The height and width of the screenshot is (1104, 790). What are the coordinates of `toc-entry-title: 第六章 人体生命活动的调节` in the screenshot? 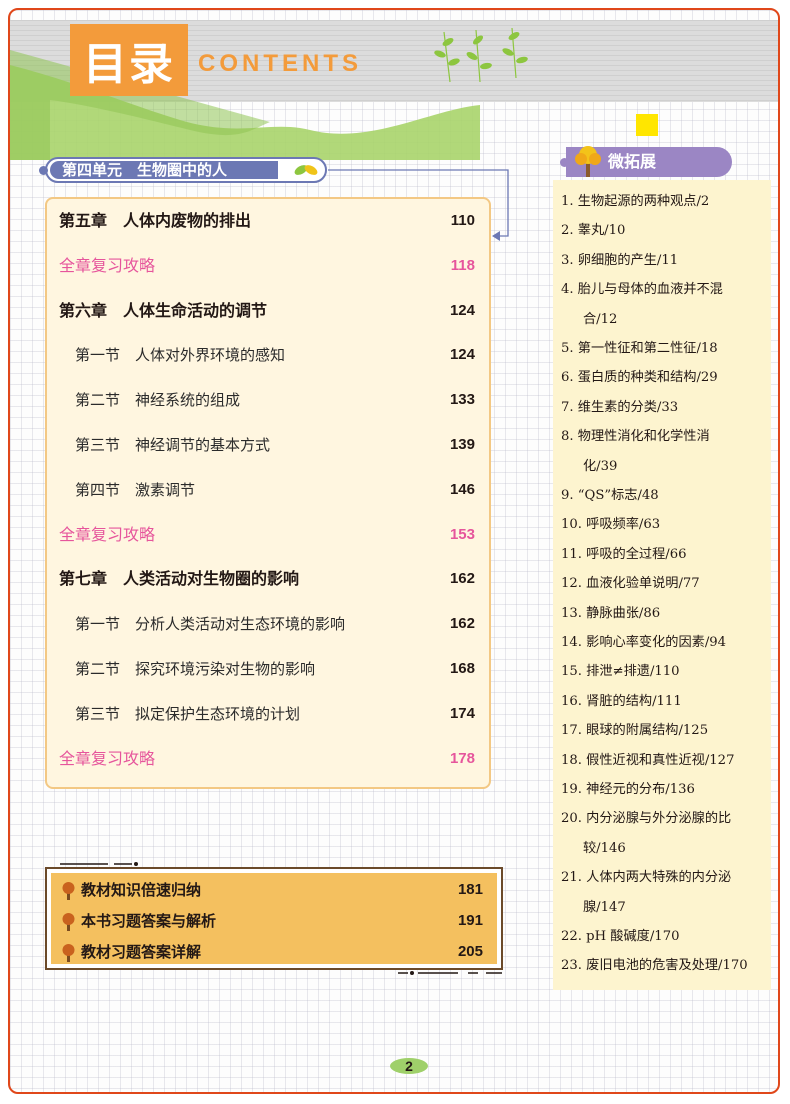 It's located at (163, 310).